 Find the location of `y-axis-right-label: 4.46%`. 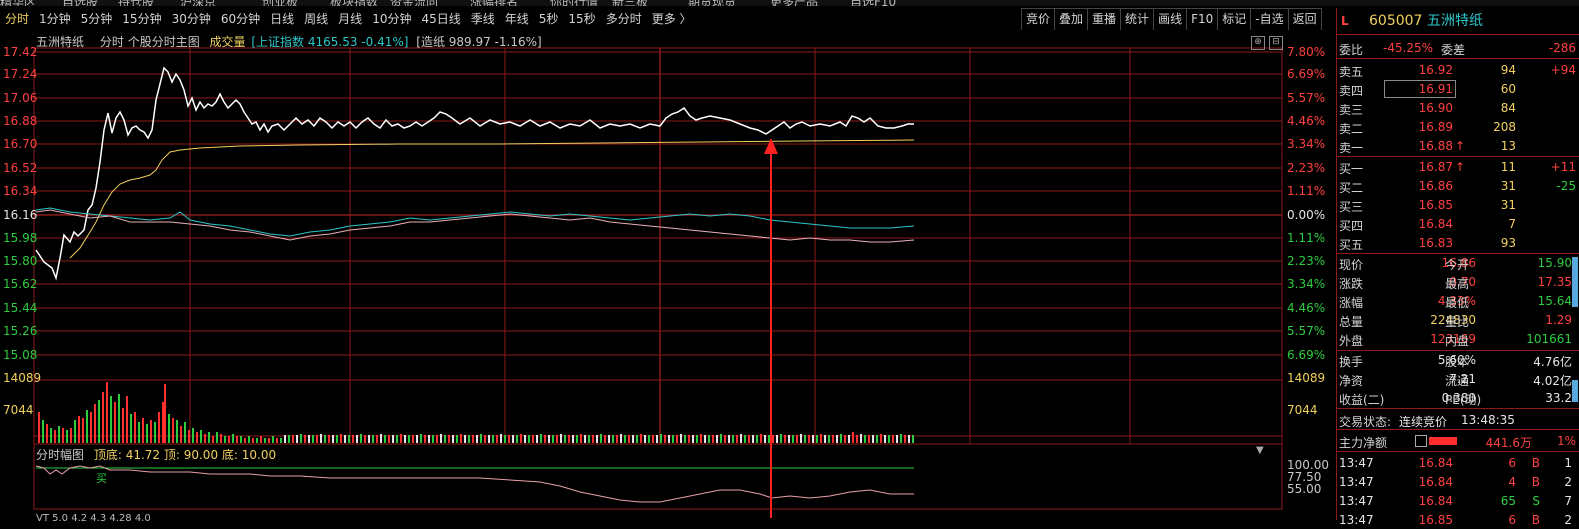

y-axis-right-label: 4.46% is located at coordinates (1306, 121).